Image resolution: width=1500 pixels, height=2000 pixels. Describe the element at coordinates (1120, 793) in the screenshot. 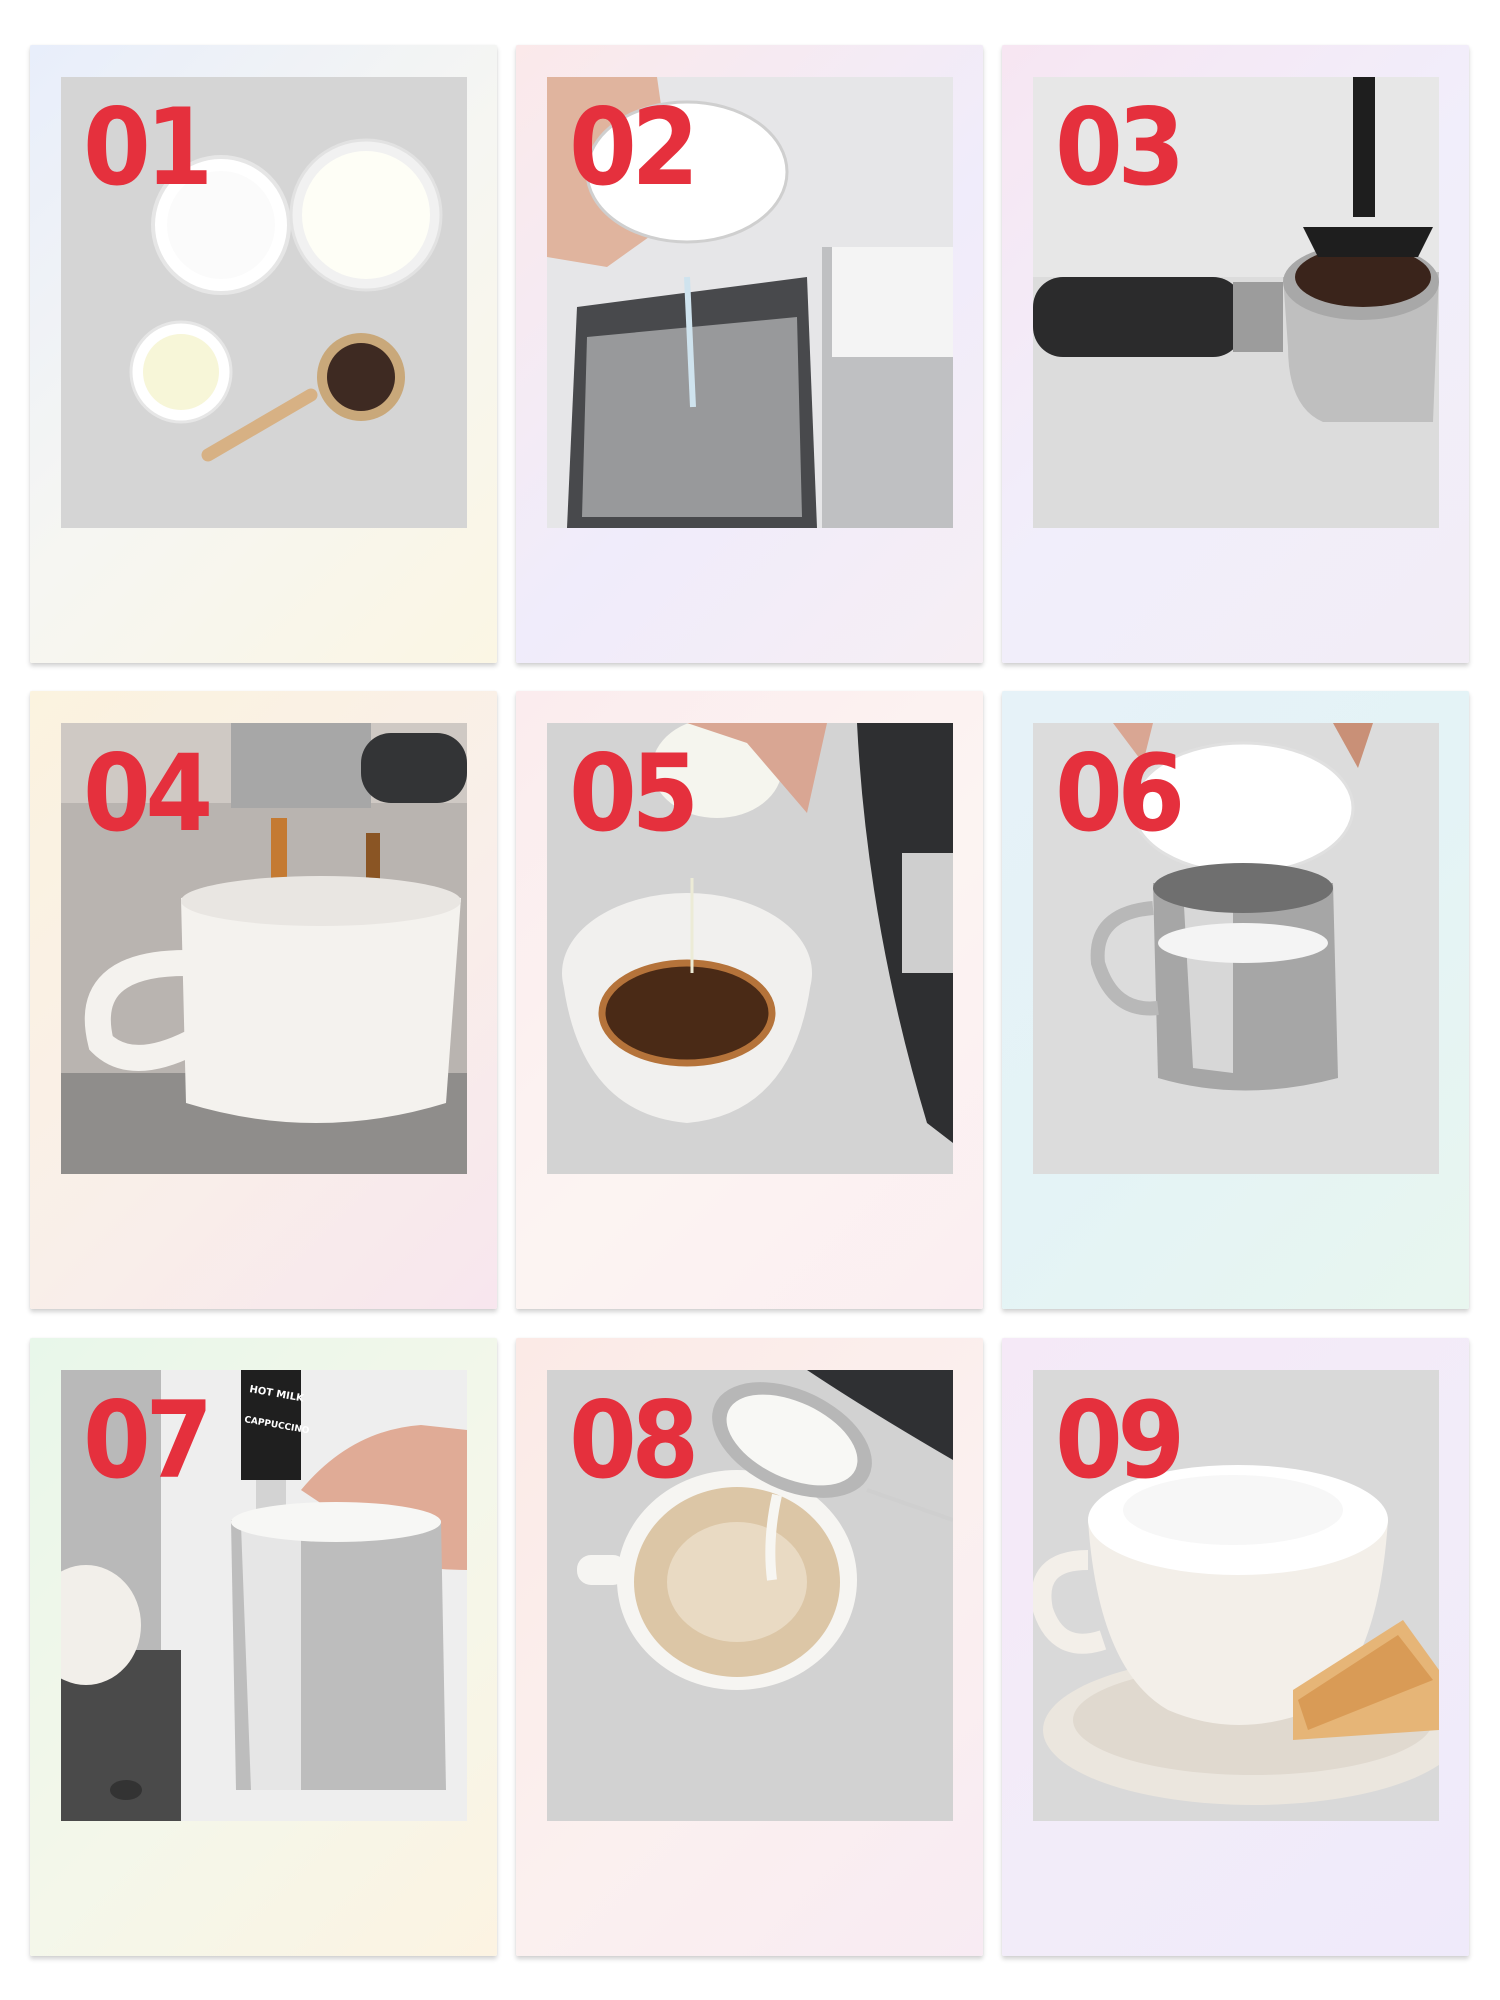

I see `step-number-6: 06` at that location.